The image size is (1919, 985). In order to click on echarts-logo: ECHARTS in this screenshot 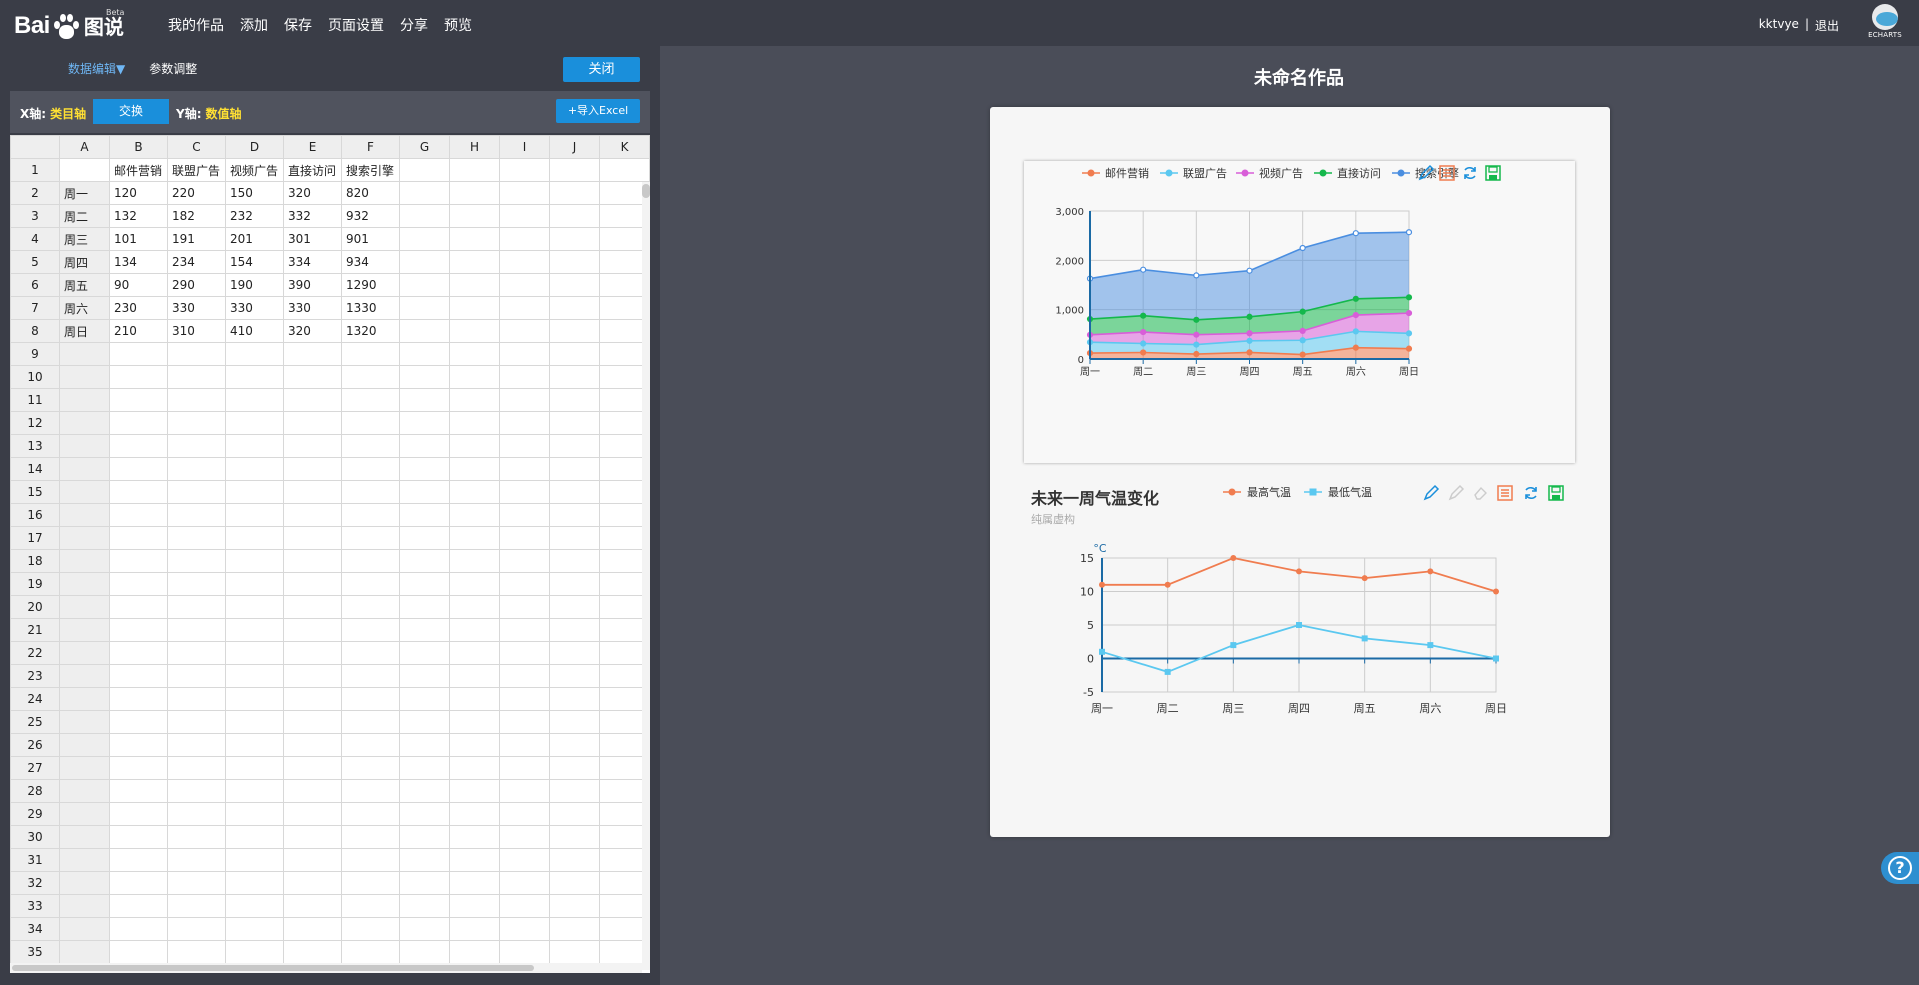, I will do `click(1885, 24)`.